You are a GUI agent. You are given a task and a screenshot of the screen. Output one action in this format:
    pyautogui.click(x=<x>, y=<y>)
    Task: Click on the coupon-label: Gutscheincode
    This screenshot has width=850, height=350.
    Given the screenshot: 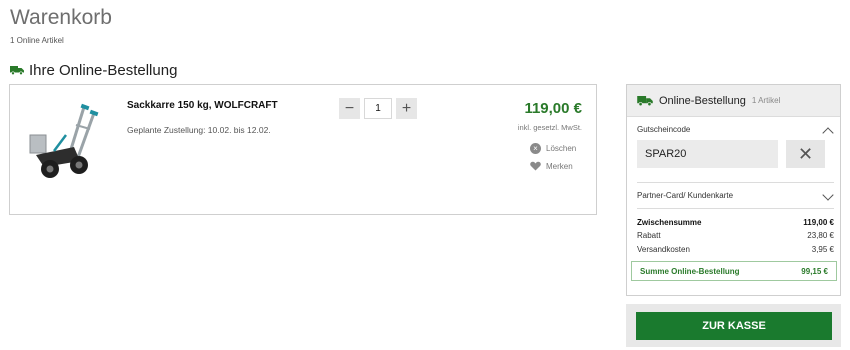 What is the action you would take?
    pyautogui.click(x=664, y=129)
    